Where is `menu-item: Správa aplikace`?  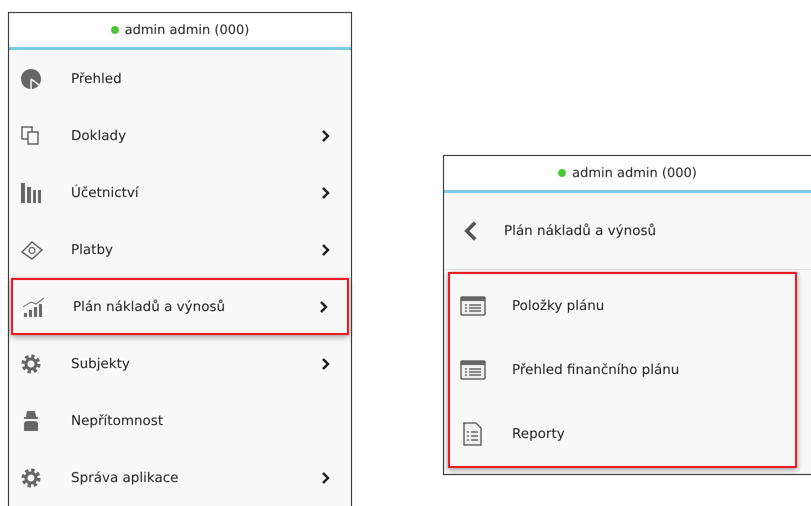
menu-item: Správa aplikace is located at coordinates (180, 477).